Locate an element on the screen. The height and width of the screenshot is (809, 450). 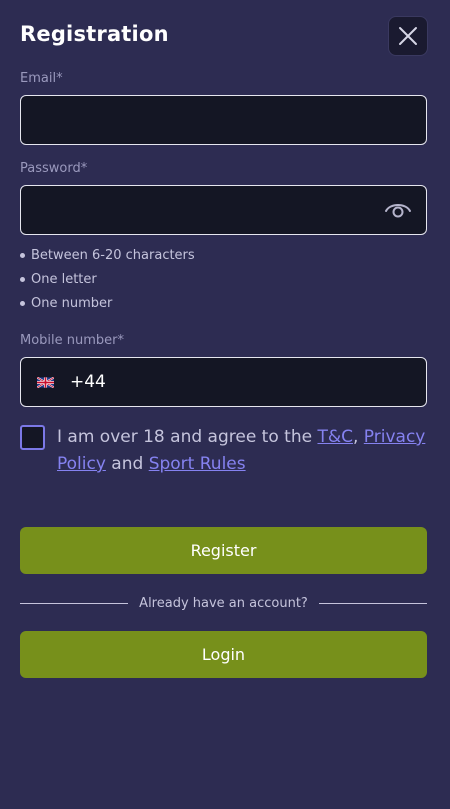
password-field-wrapper is located at coordinates (223, 210).